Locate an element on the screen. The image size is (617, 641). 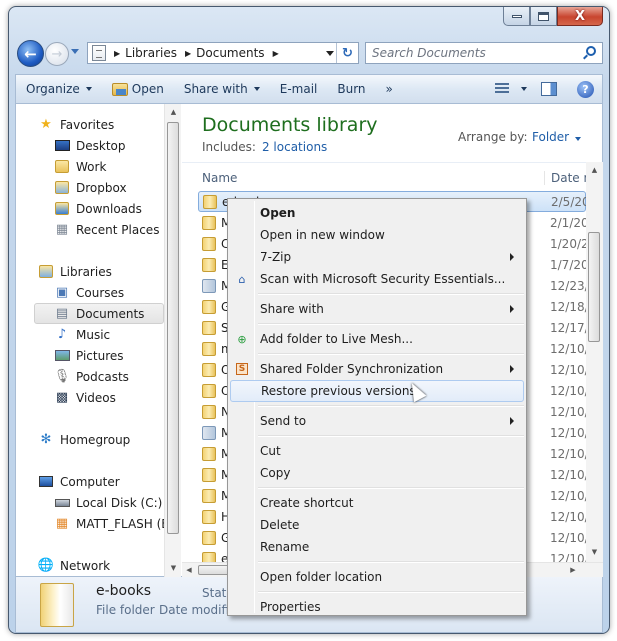
navigation-pane-scrollbar: ▲ ▼ is located at coordinates (172, 341).